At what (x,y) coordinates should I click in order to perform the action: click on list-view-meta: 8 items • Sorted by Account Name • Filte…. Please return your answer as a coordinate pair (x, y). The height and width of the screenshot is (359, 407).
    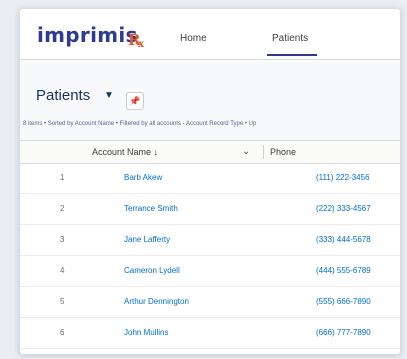
    Looking at the image, I should click on (140, 124).